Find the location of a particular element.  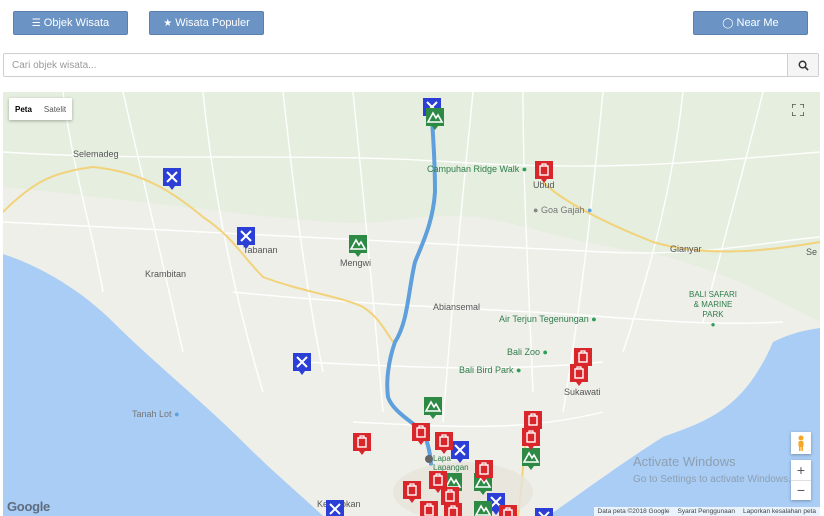

poi-air-terjun-text: Air Terjun Tegenungan is located at coordinates (544, 319).